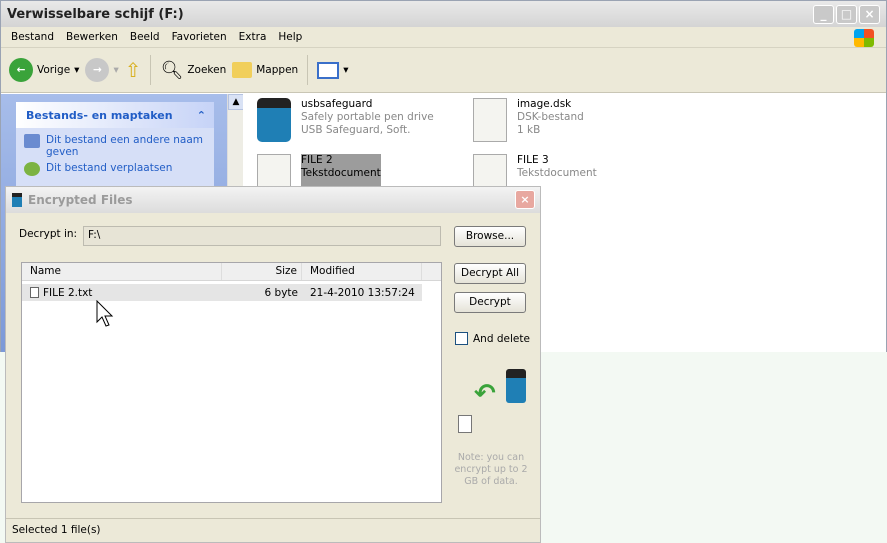 The height and width of the screenshot is (543, 887). Describe the element at coordinates (17, 200) in the screenshot. I see `usb-lock-icon` at that location.